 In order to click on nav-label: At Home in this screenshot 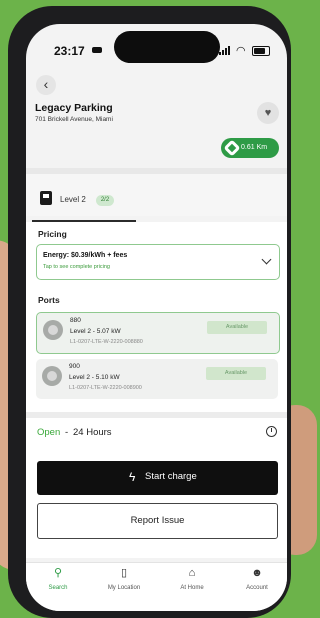, I will do `click(192, 588)`.